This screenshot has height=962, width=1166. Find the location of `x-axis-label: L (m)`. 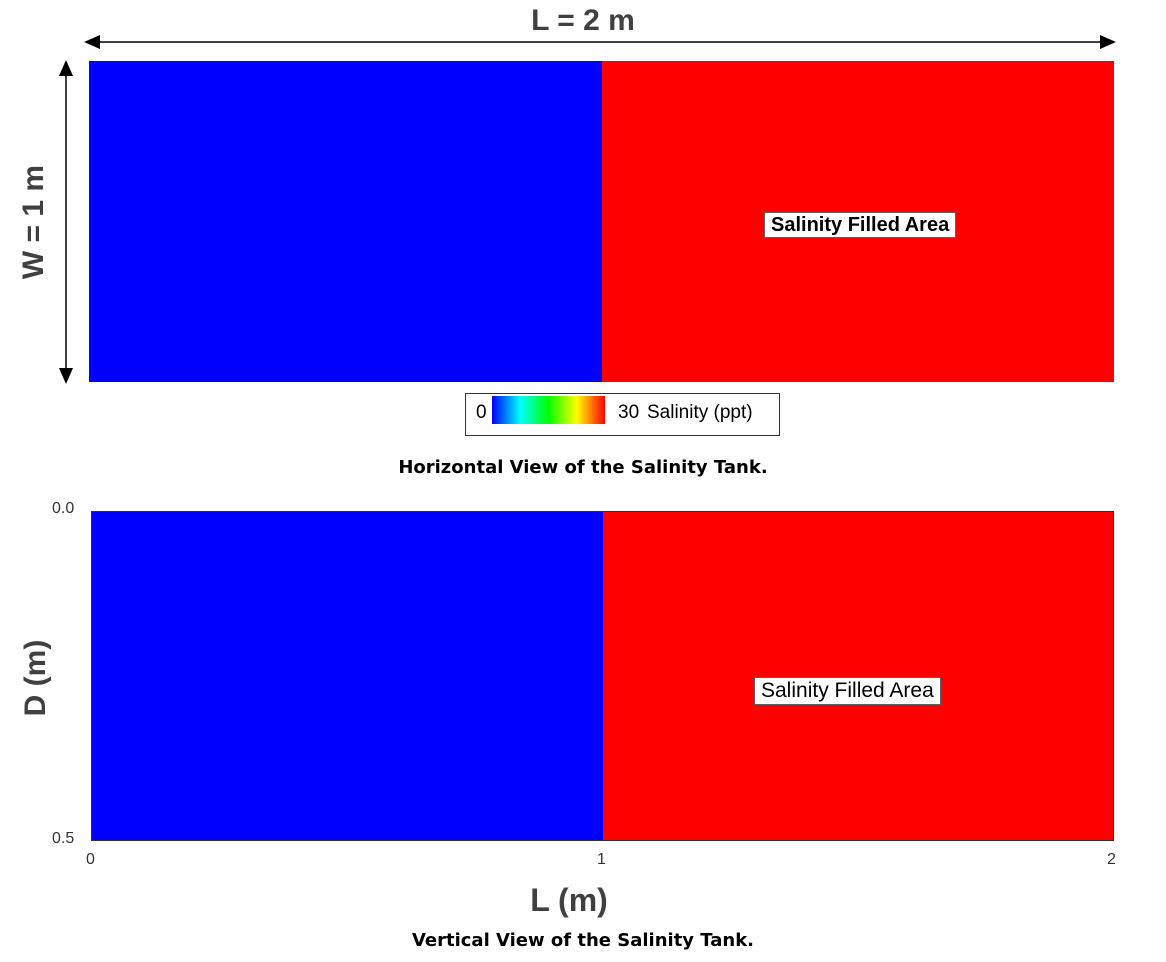

x-axis-label: L (m) is located at coordinates (569, 900).